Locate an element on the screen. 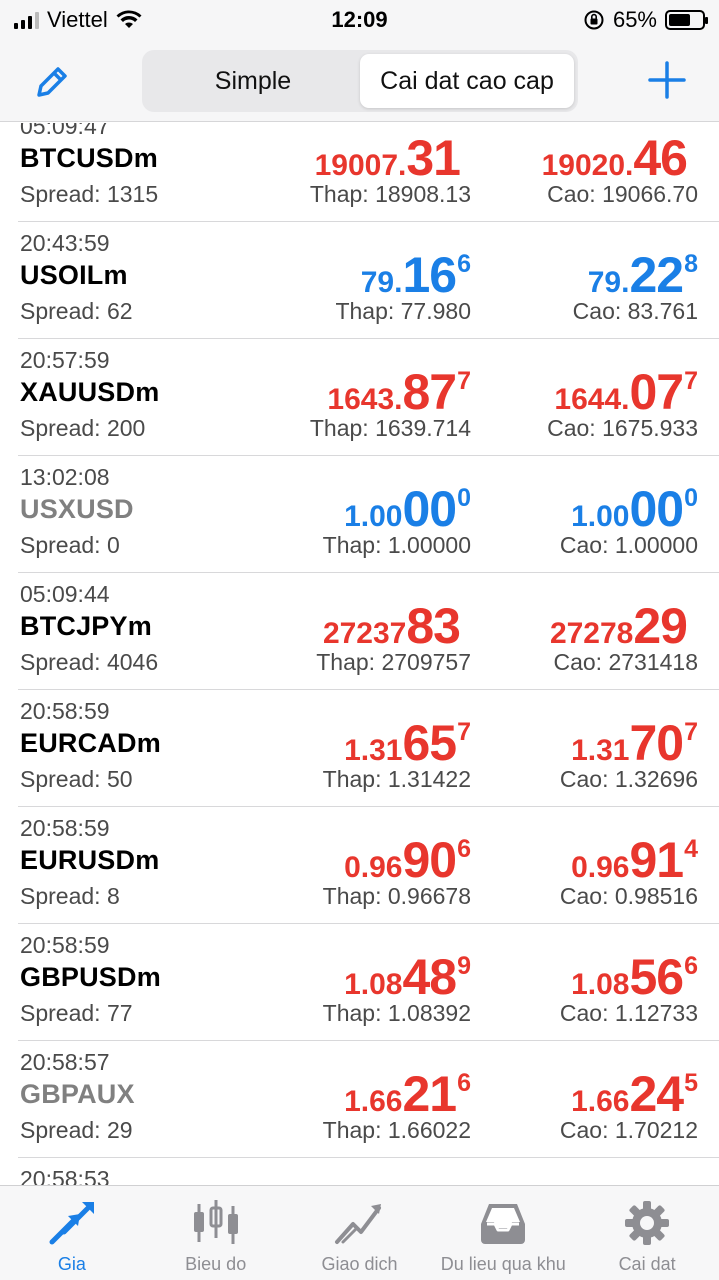  high-value: Cao: 1.00000 is located at coordinates (628, 545).